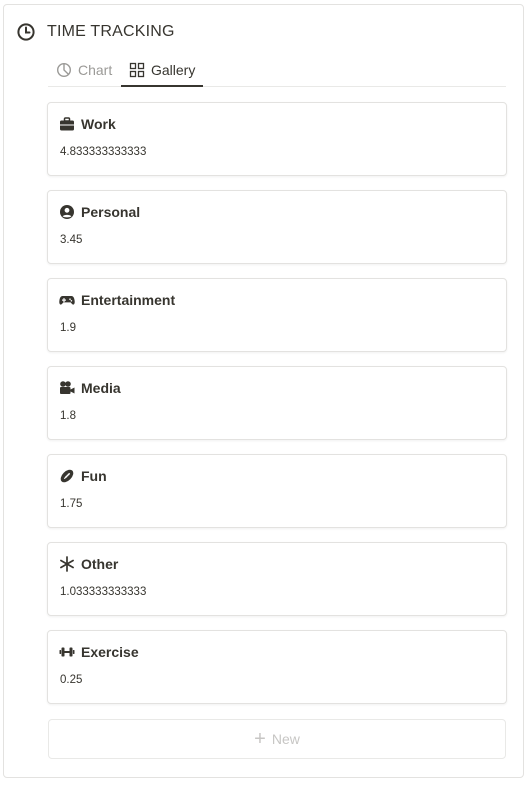  Describe the element at coordinates (103, 152) in the screenshot. I see `card-value: 4.833333333333` at that location.